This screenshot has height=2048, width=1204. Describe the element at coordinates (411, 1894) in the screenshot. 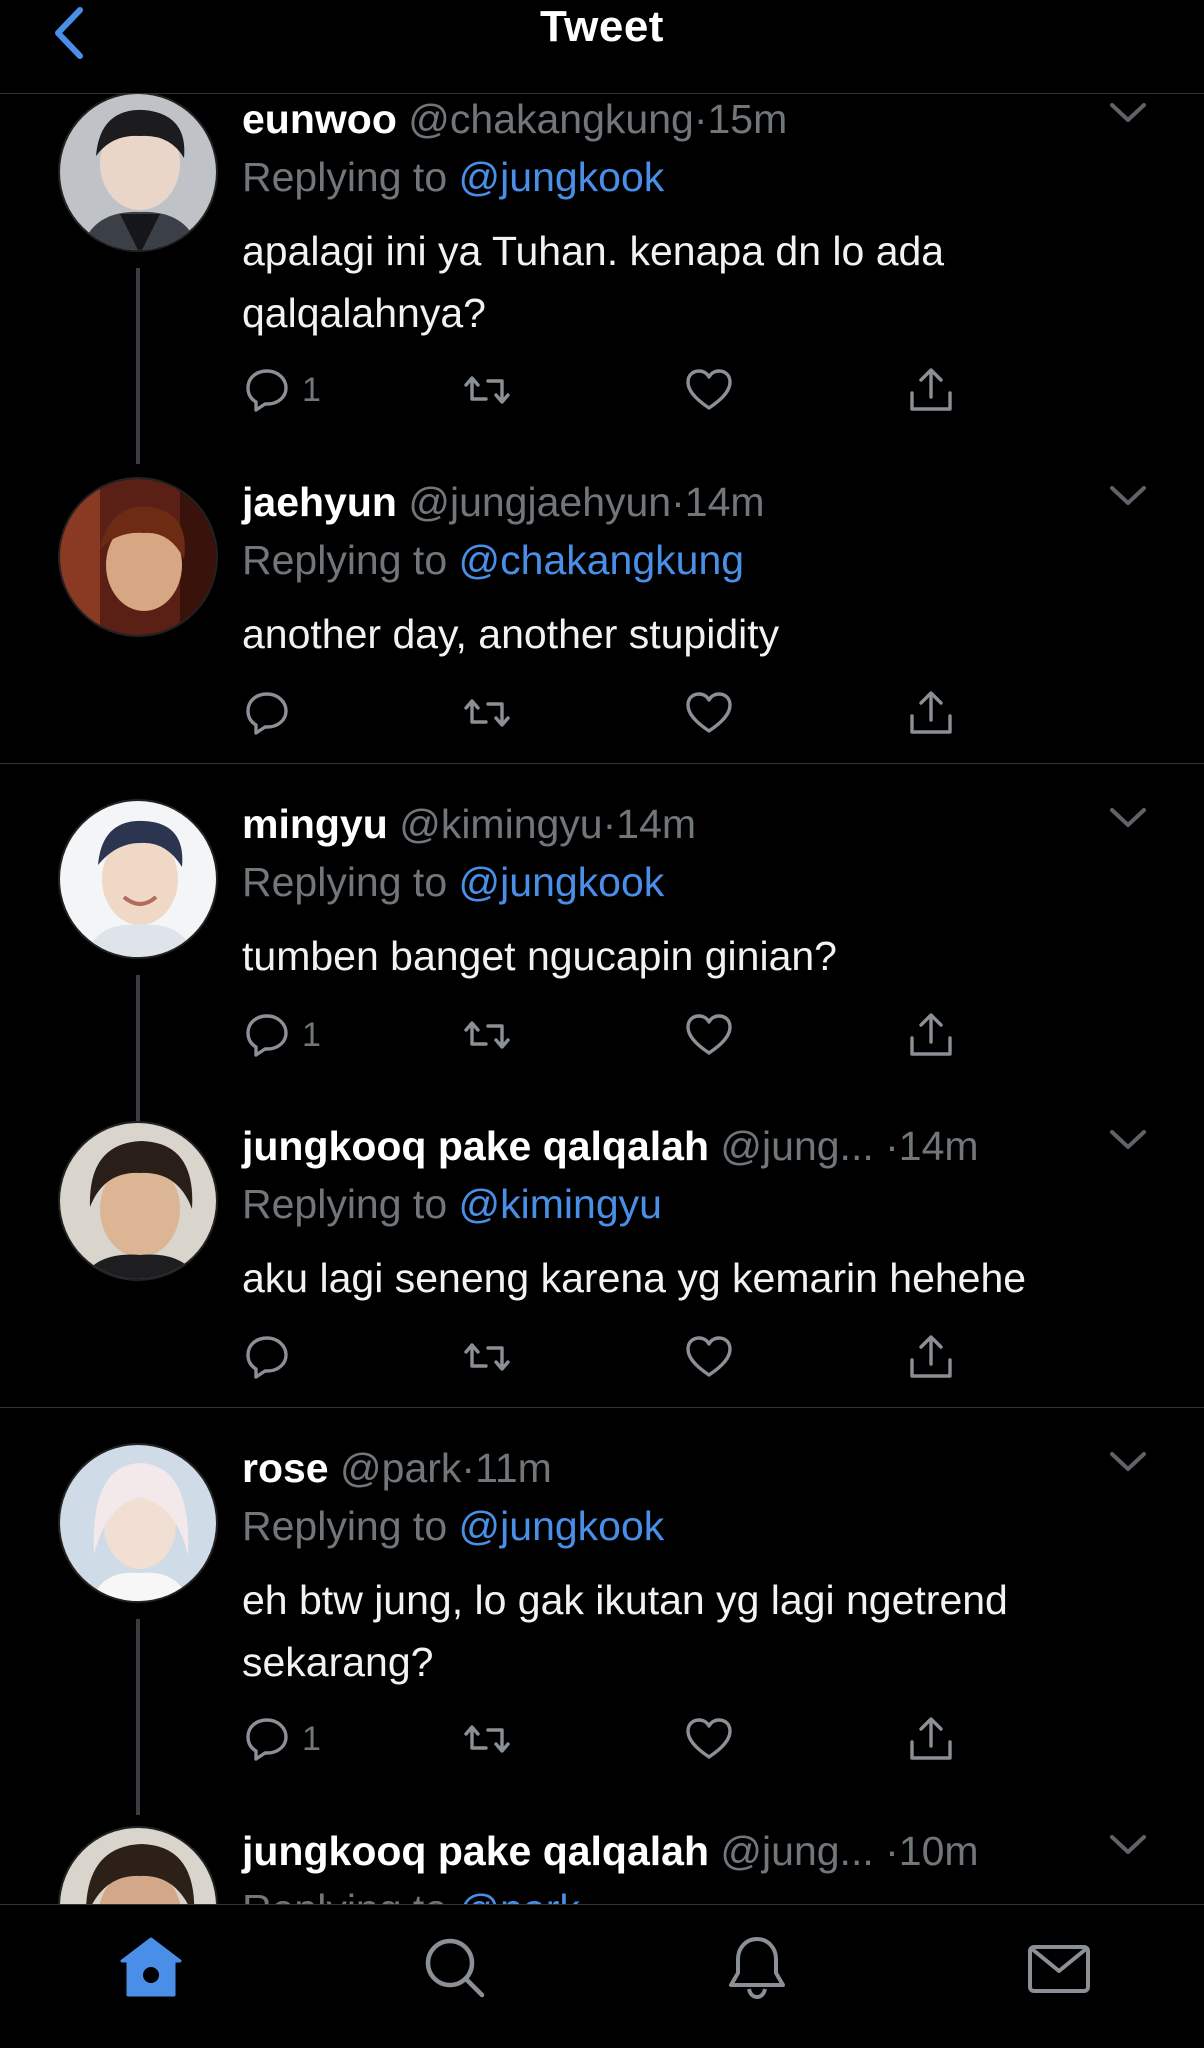

I see `replying-to: Replying to @park` at that location.